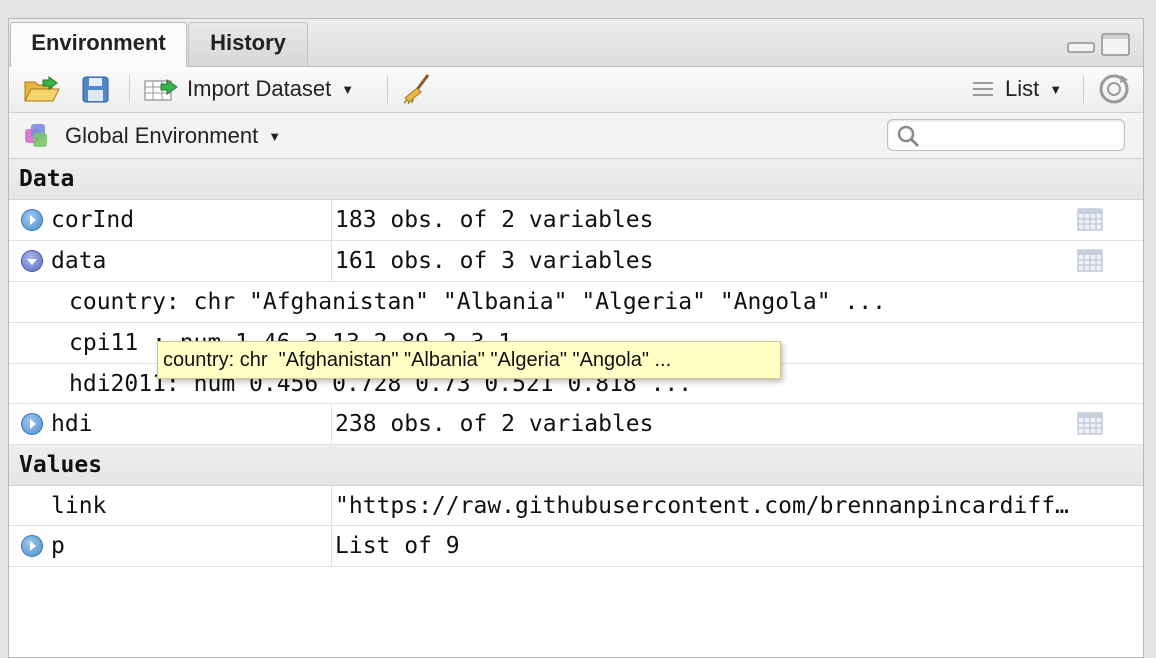 The width and height of the screenshot is (1156, 658). Describe the element at coordinates (248, 44) in the screenshot. I see `tab-history: History` at that location.